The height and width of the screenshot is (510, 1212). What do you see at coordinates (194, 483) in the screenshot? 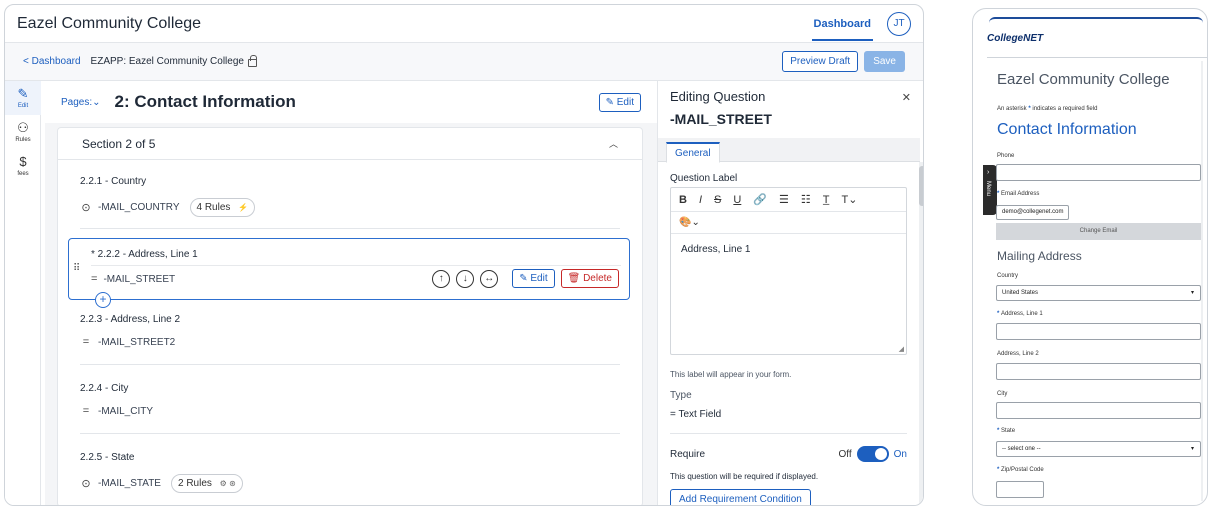
I see `rules-count: 2 Rules` at bounding box center [194, 483].